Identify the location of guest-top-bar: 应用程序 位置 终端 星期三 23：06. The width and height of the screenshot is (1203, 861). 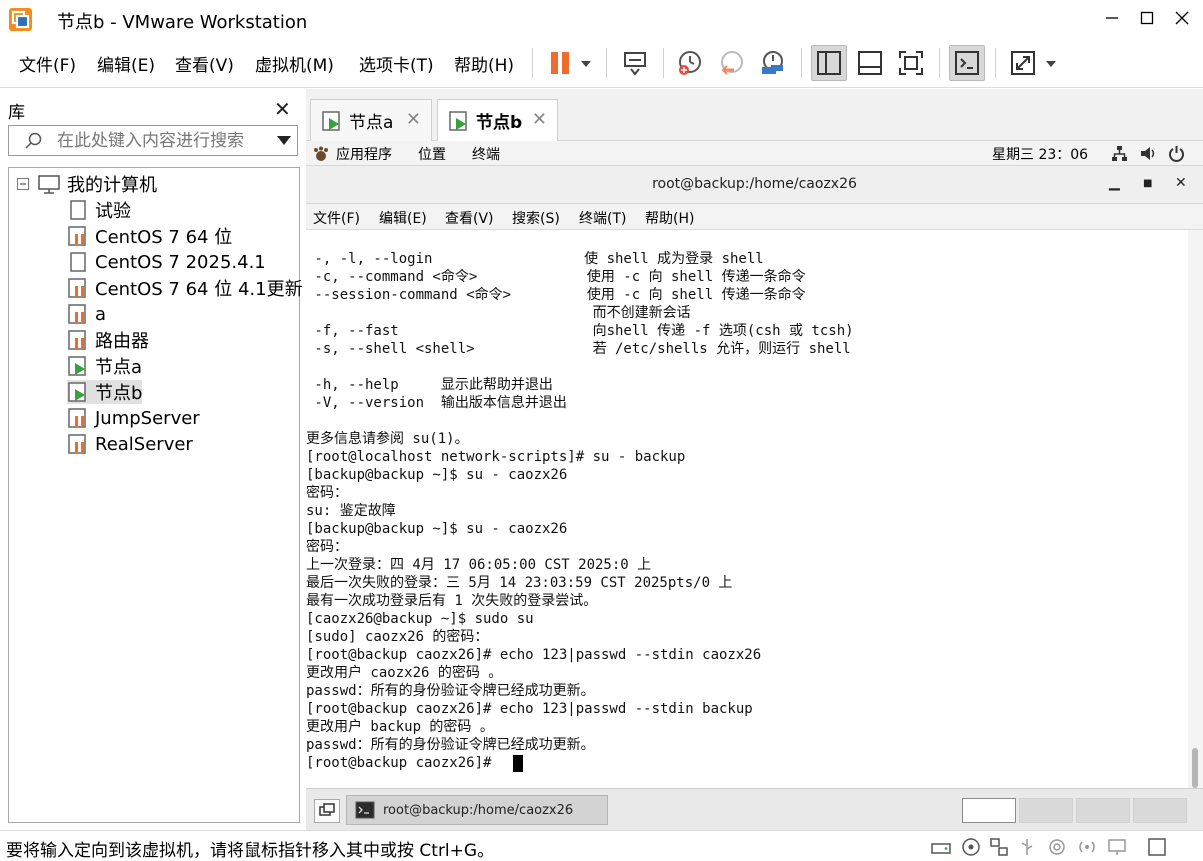
(754, 153).